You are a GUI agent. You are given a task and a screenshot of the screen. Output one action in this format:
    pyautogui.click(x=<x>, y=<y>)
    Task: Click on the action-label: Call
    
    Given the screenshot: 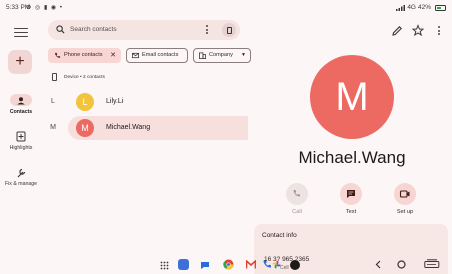 What is the action you would take?
    pyautogui.click(x=297, y=212)
    